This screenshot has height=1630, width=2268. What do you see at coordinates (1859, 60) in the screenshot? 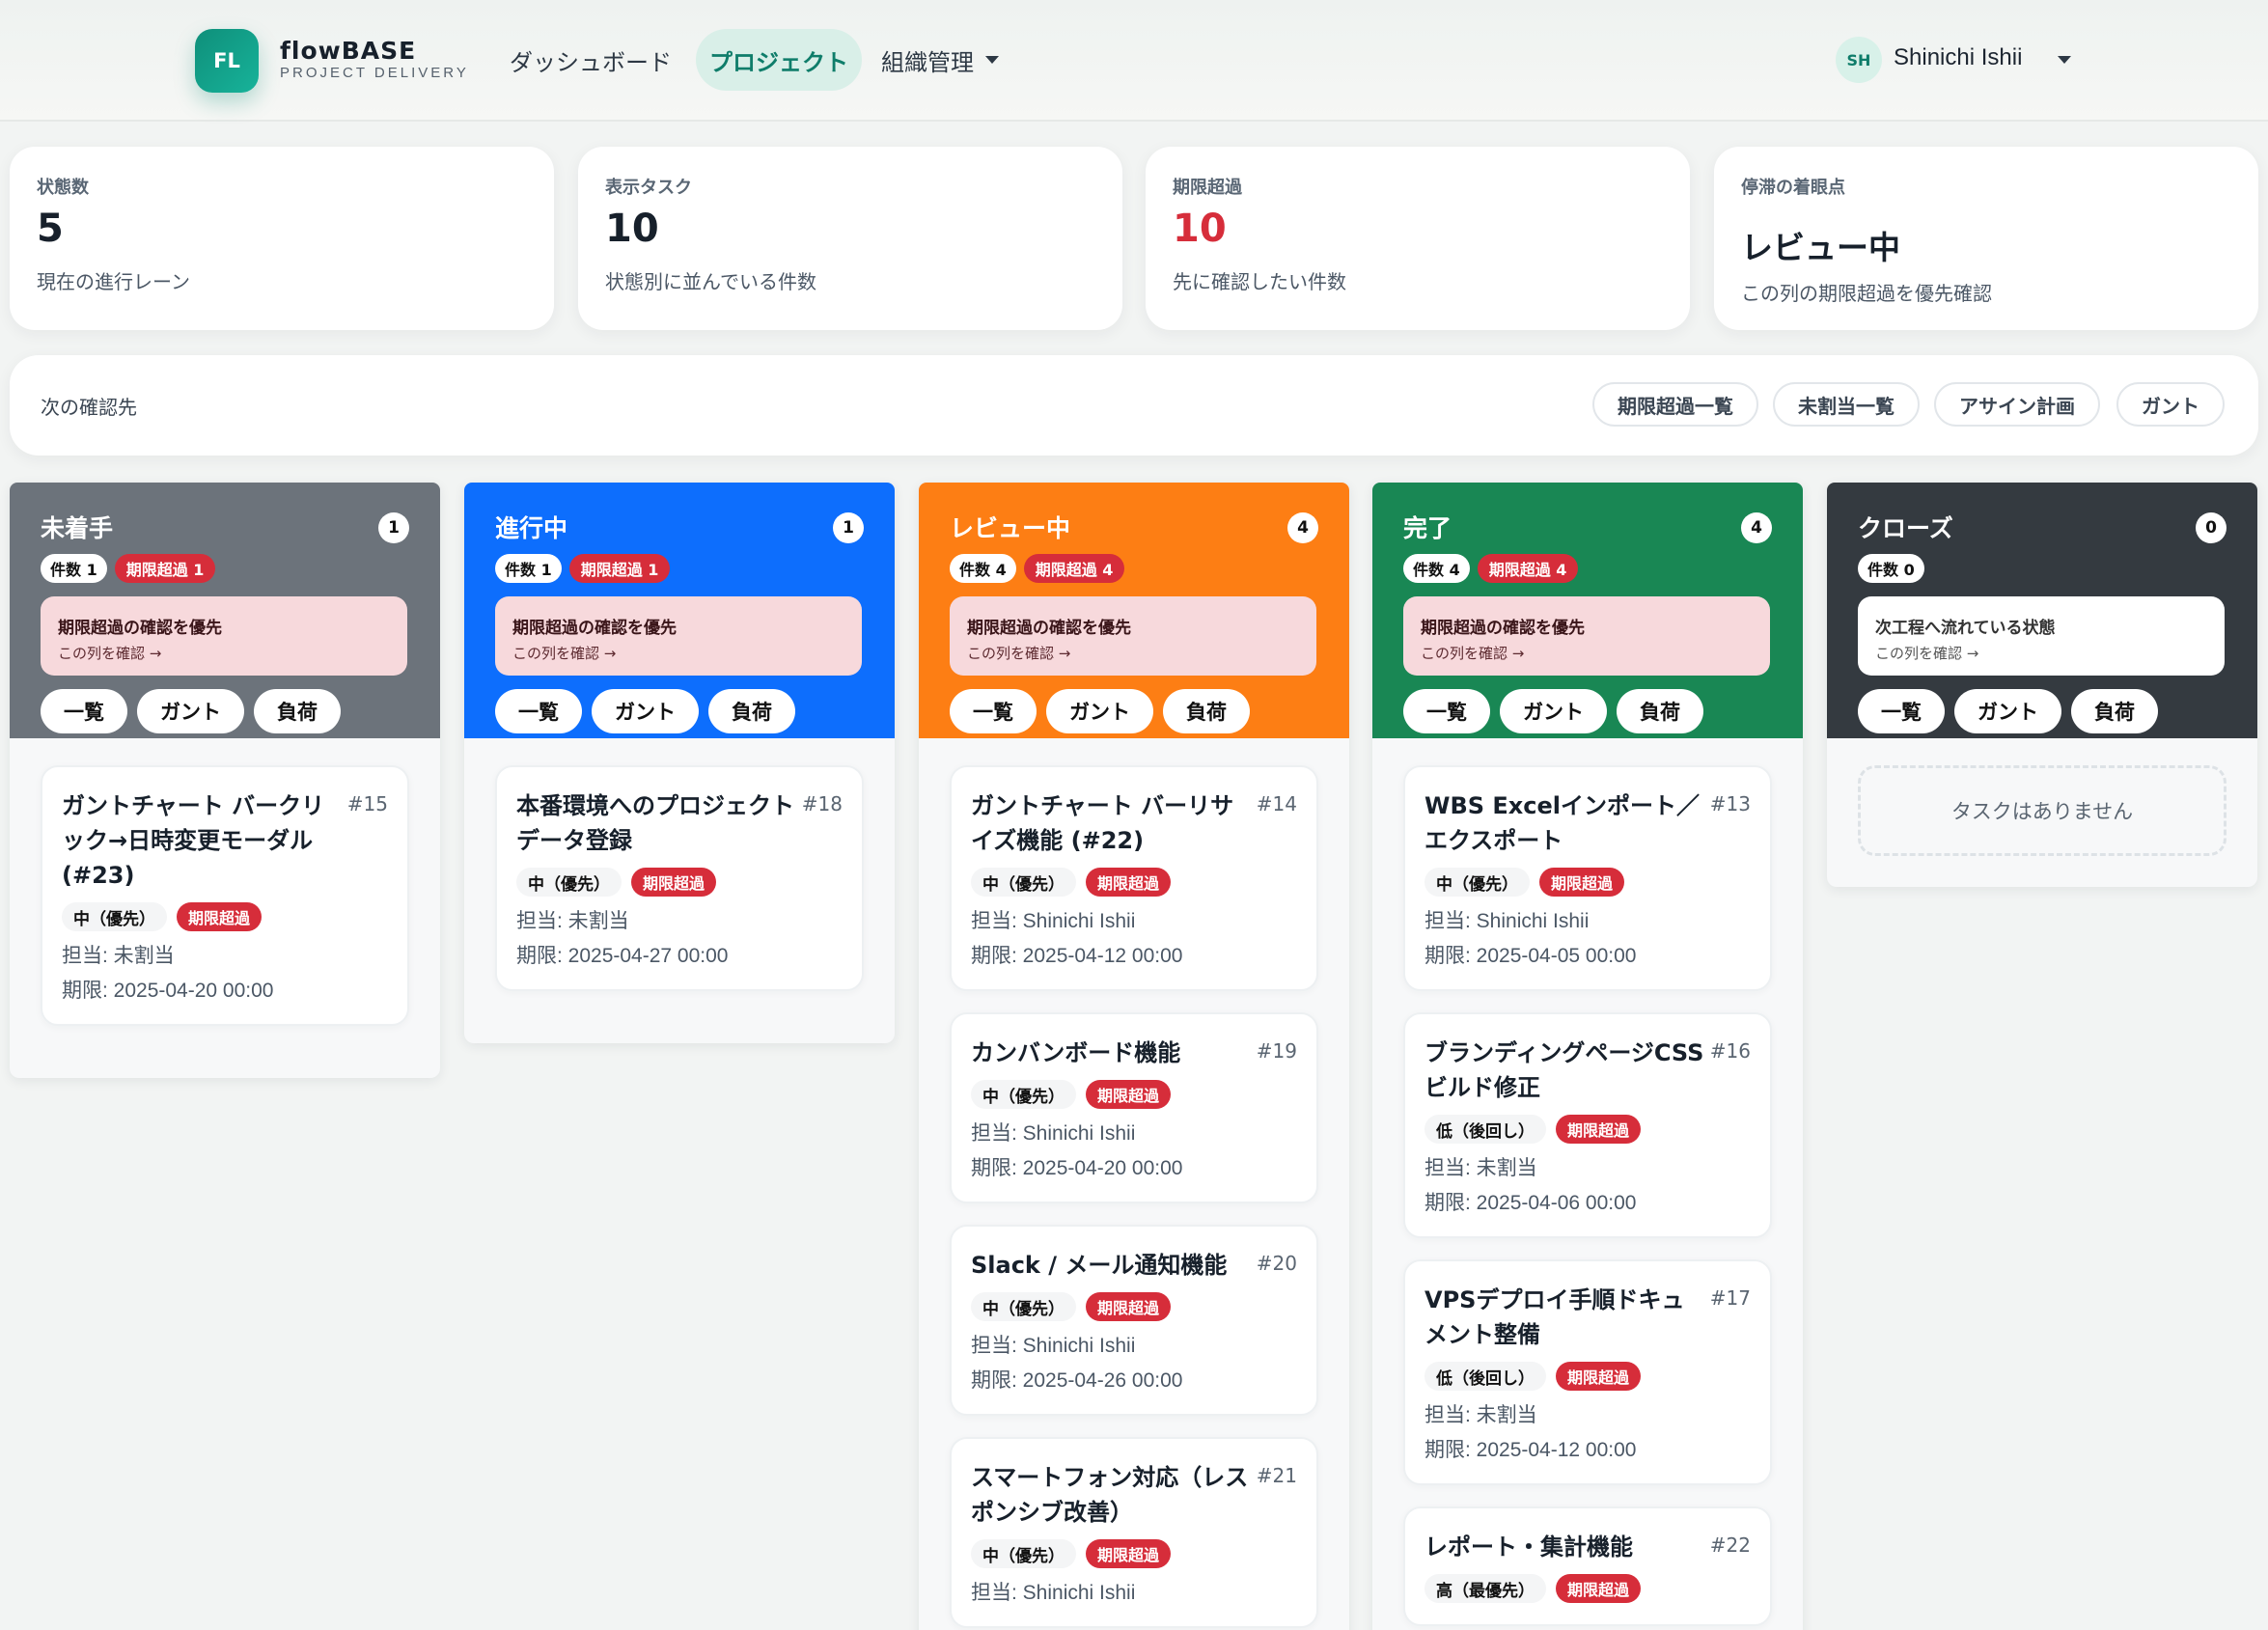
I see `avatar: SH` at bounding box center [1859, 60].